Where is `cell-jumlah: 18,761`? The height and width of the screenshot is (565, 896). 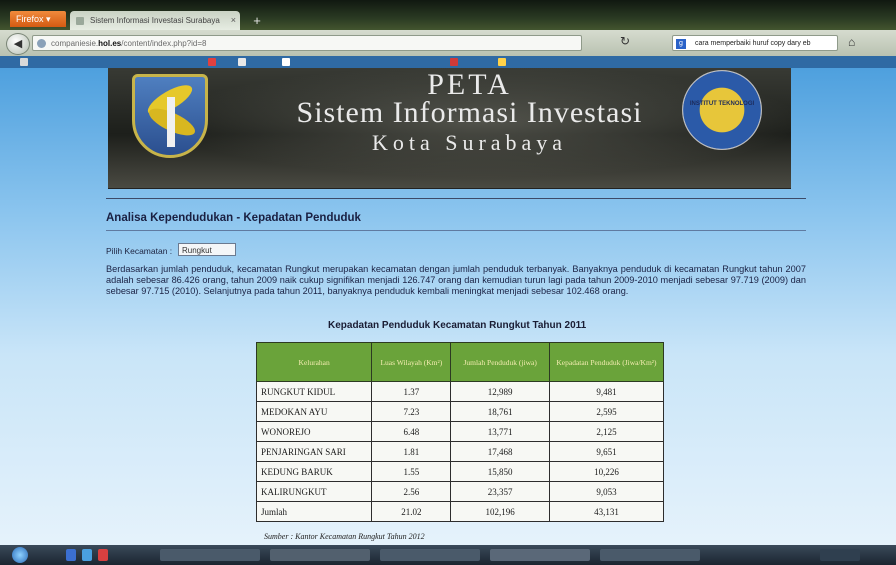
cell-jumlah: 18,761 is located at coordinates (500, 411).